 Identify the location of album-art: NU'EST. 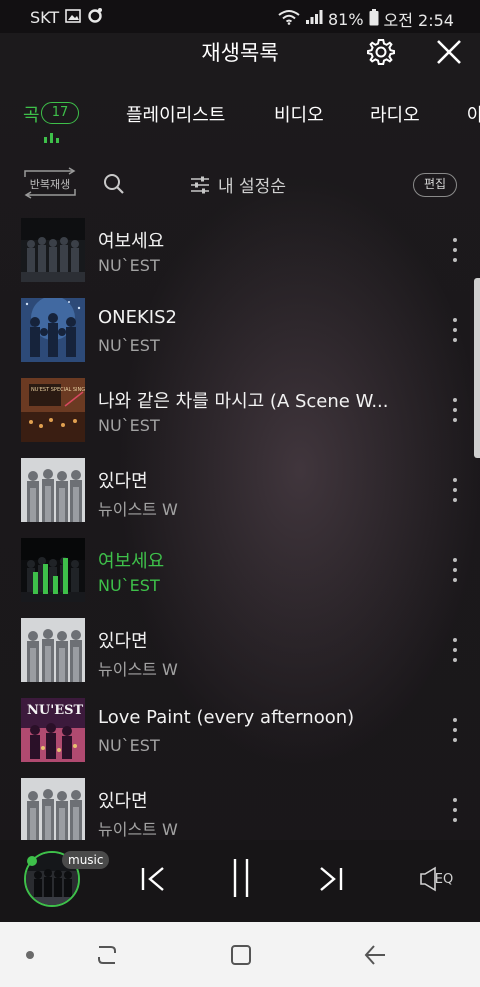
(53, 730).